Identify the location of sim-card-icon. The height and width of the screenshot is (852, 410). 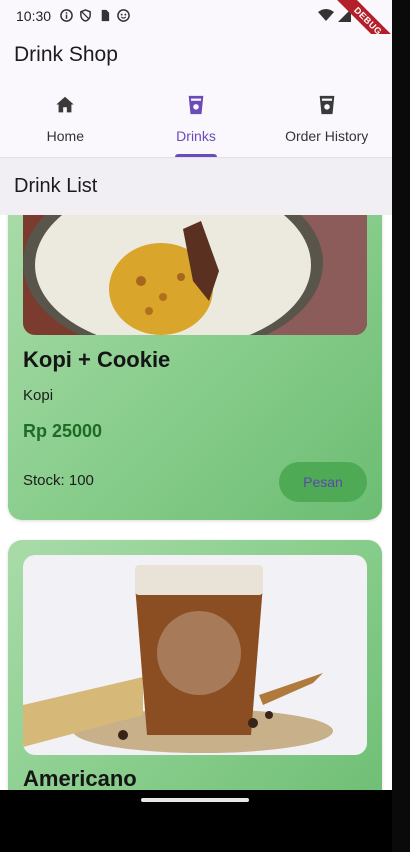
(105, 15).